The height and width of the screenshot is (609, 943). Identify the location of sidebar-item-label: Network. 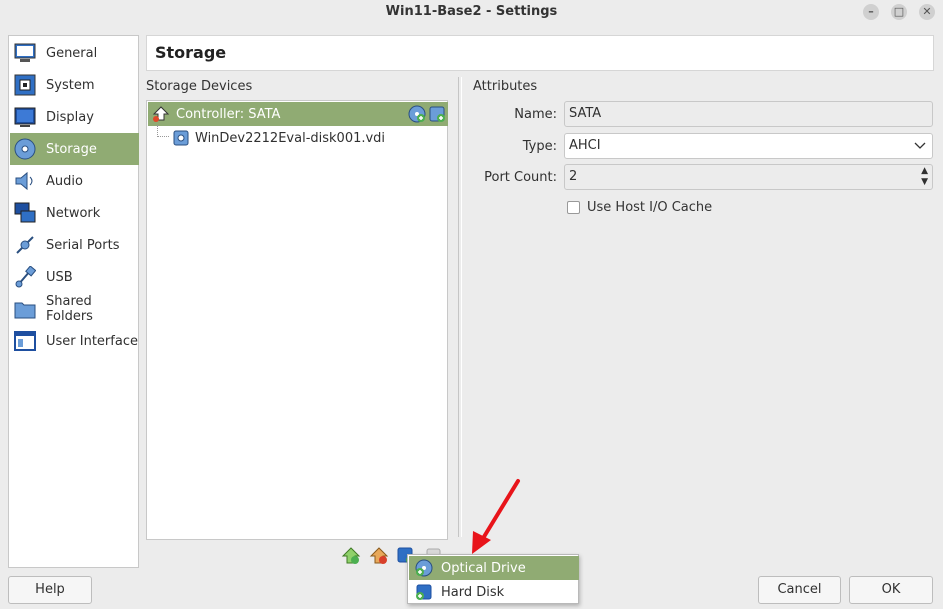
(73, 213).